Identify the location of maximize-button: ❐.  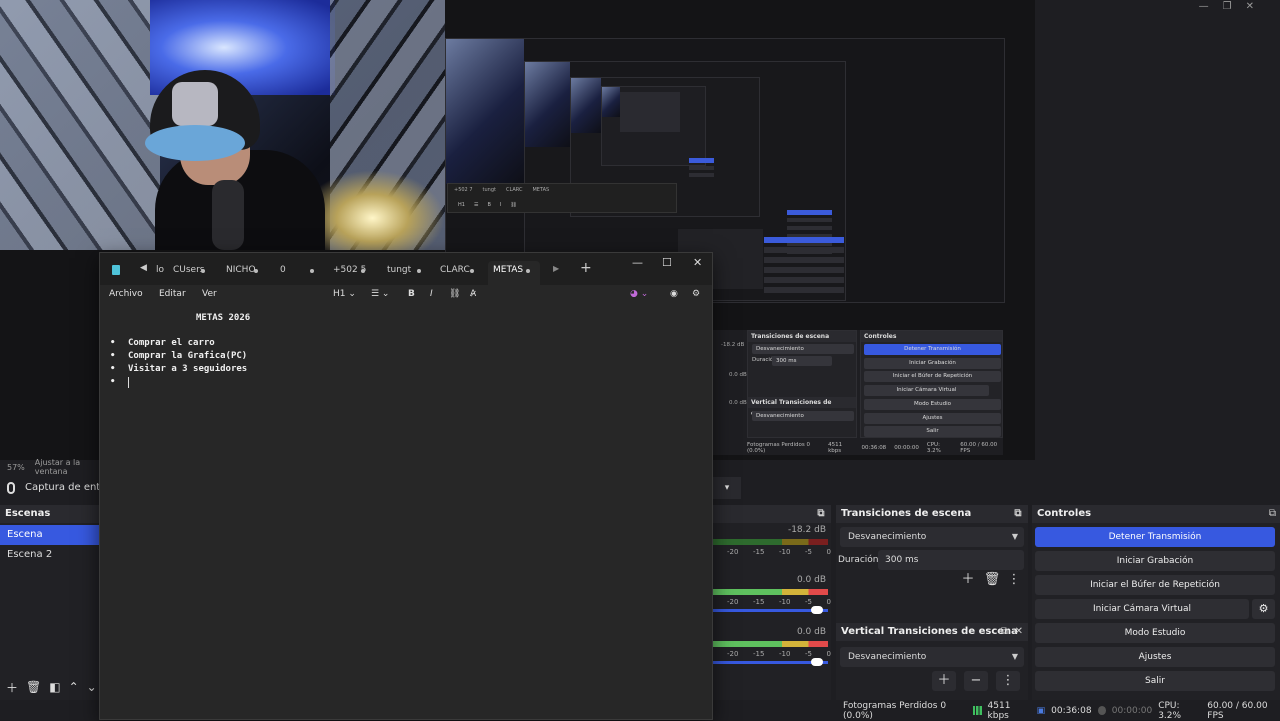
(1227, 7).